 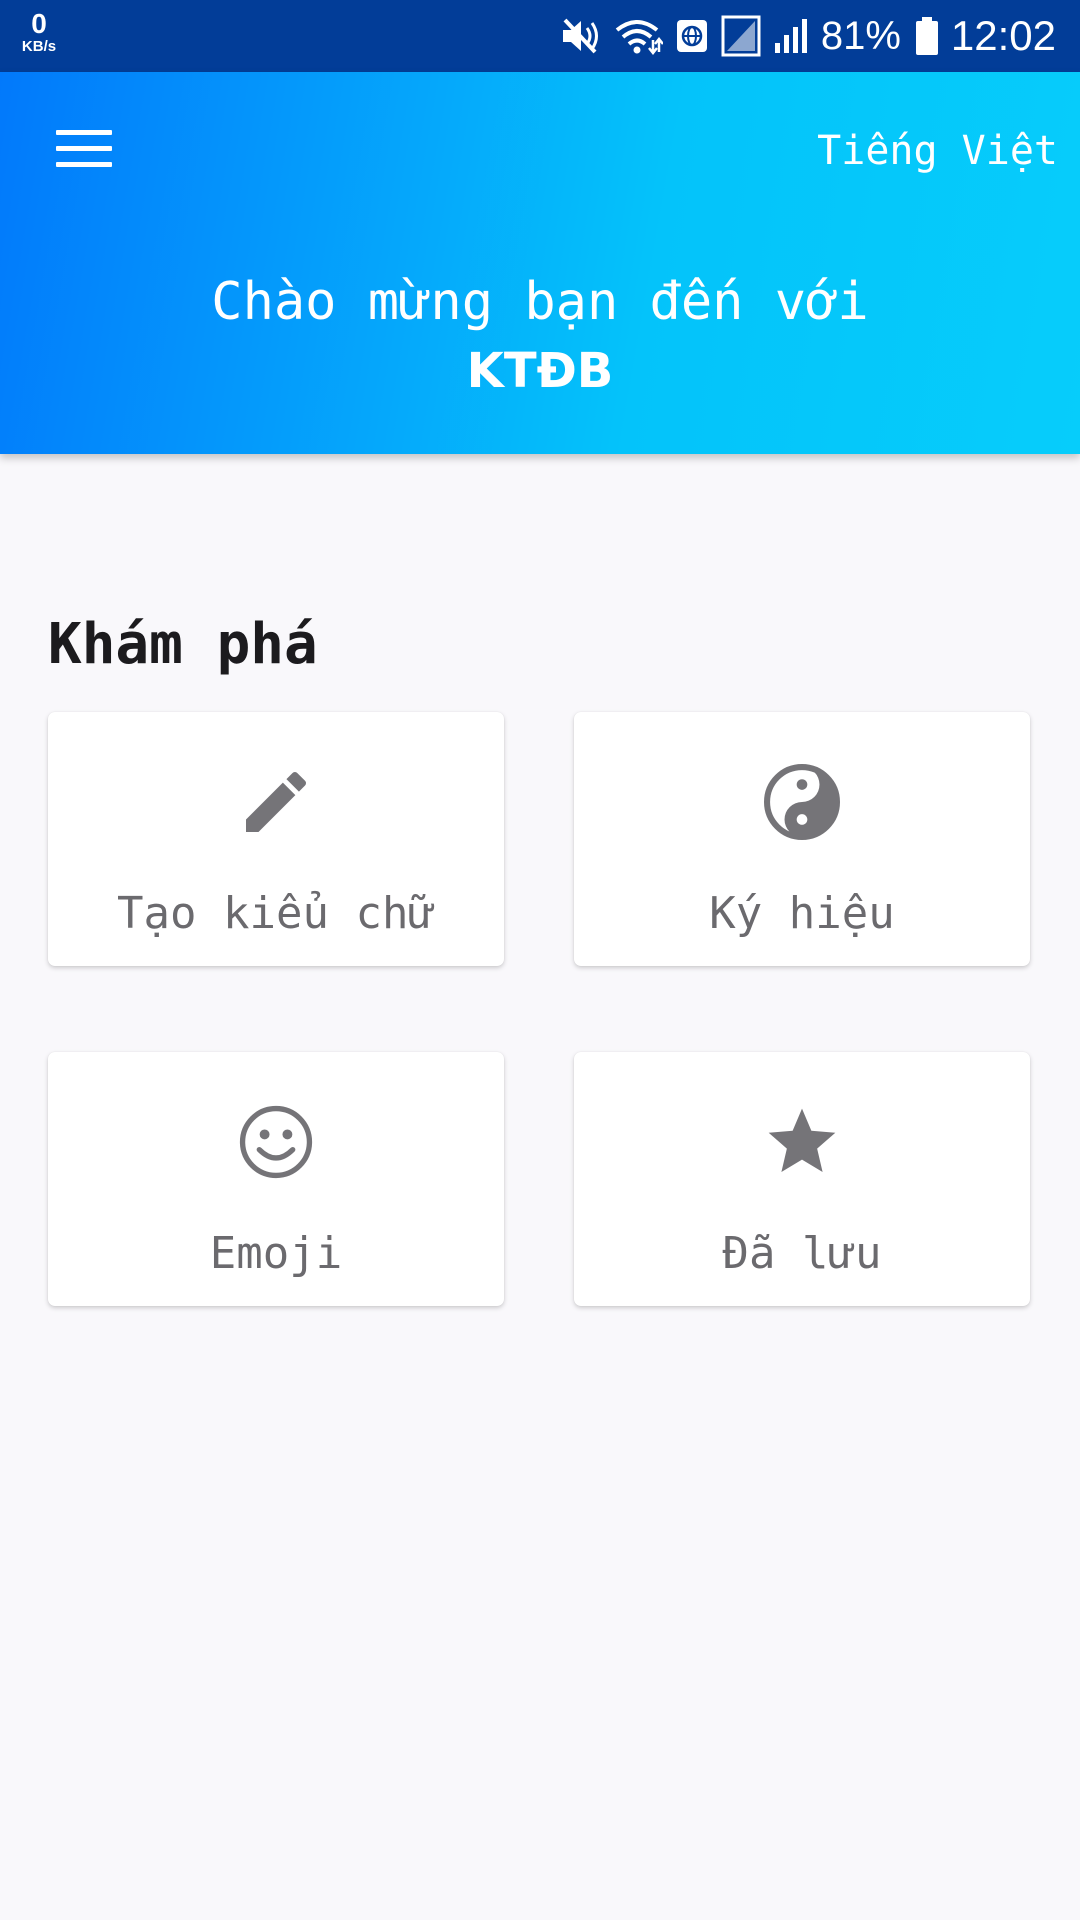 What do you see at coordinates (39, 23) in the screenshot?
I see `network-speed-value: 0` at bounding box center [39, 23].